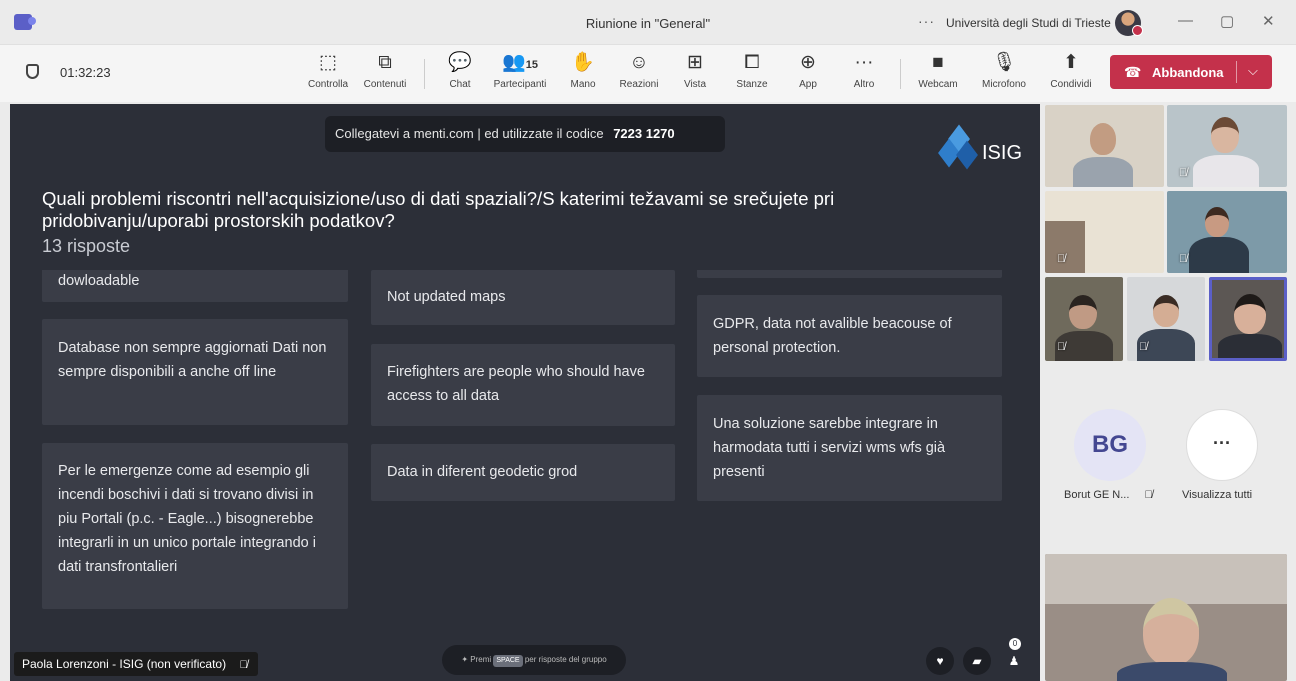 Image resolution: width=1296 pixels, height=681 pixels. Describe the element at coordinates (639, 62) in the screenshot. I see `smile-icon: ☺` at that location.